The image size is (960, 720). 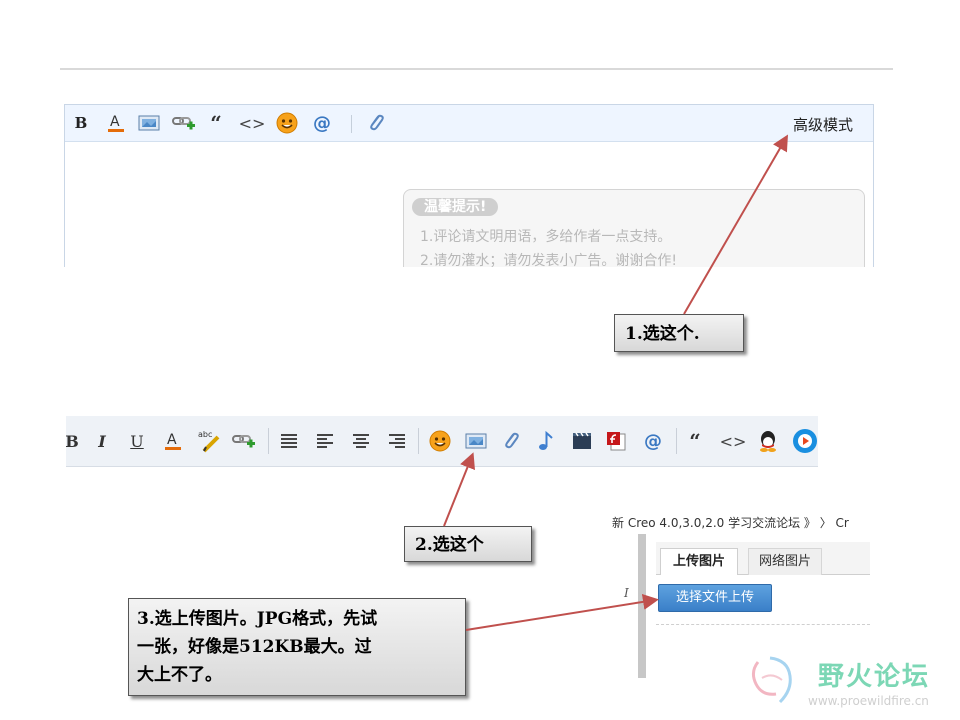 I want to click on forum-logo-icon, so click(x=773, y=682).